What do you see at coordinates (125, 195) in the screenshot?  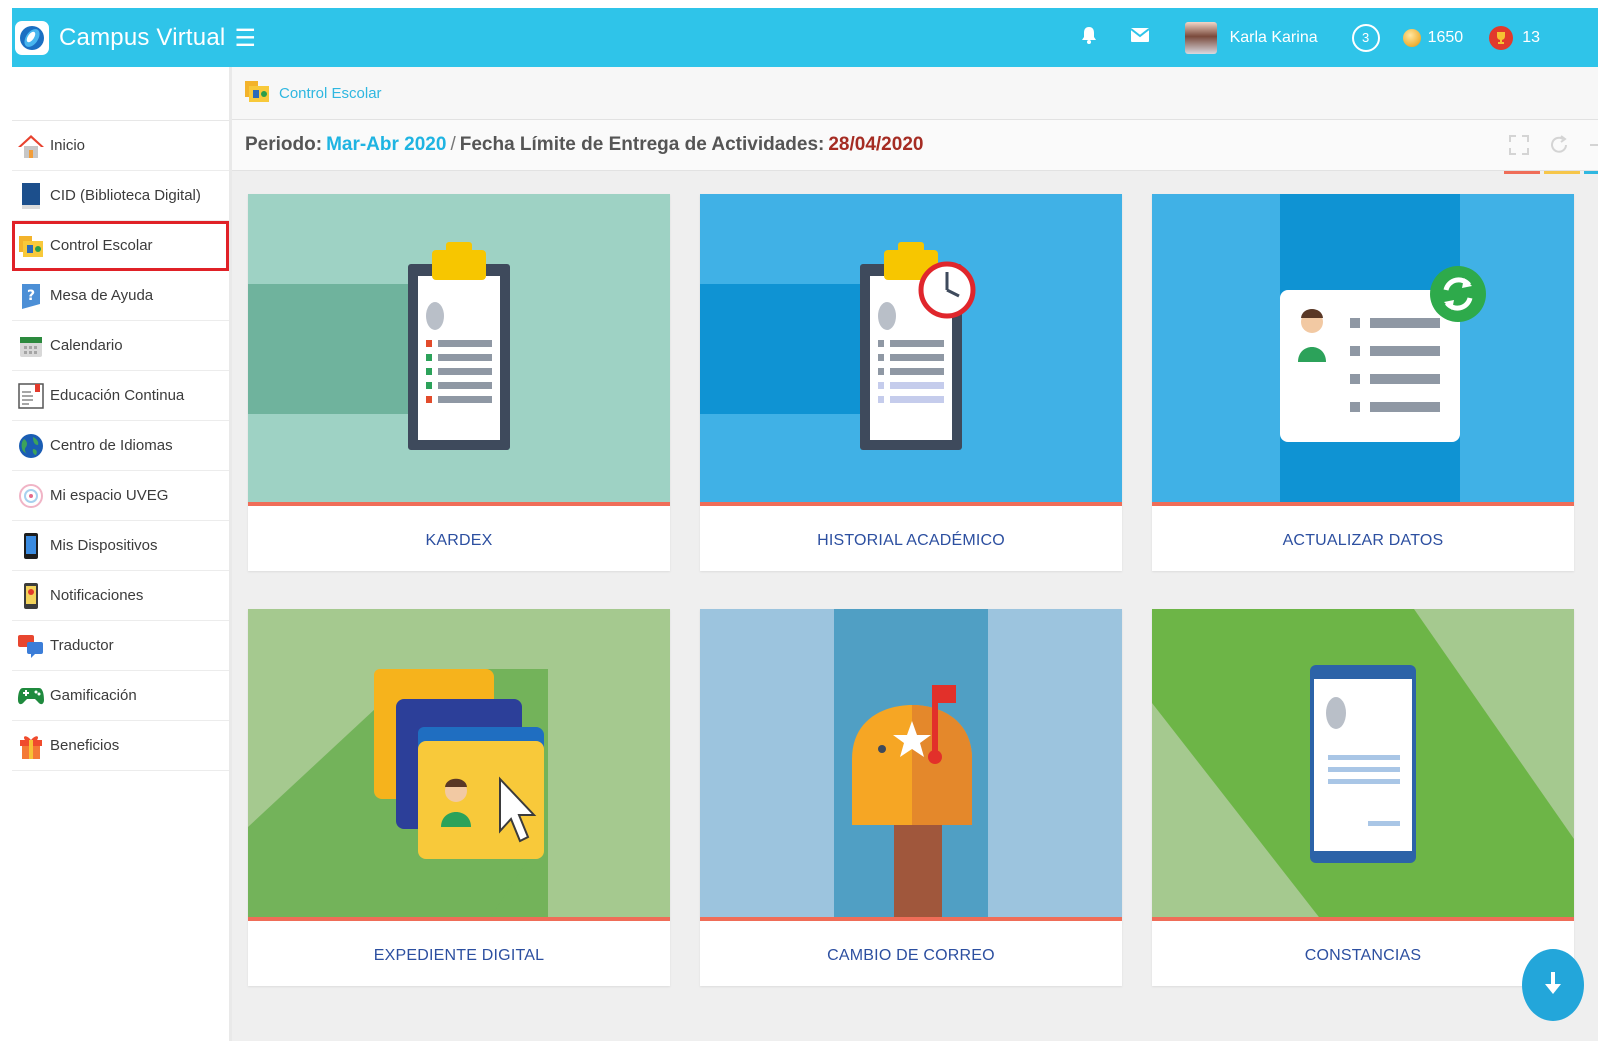 I see `sidebar-item-label: CID (Biblioteca Digital)` at bounding box center [125, 195].